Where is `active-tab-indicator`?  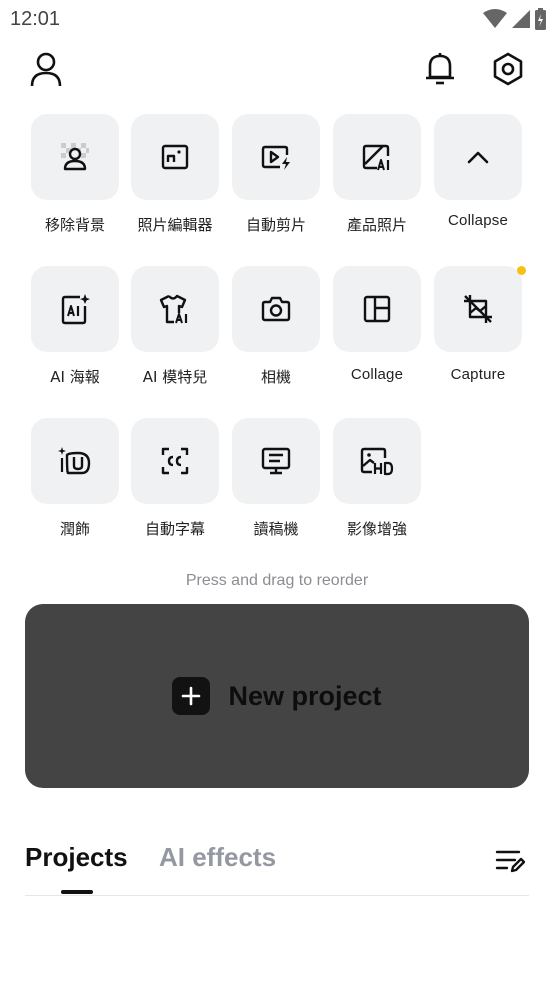
active-tab-indicator is located at coordinates (77, 892).